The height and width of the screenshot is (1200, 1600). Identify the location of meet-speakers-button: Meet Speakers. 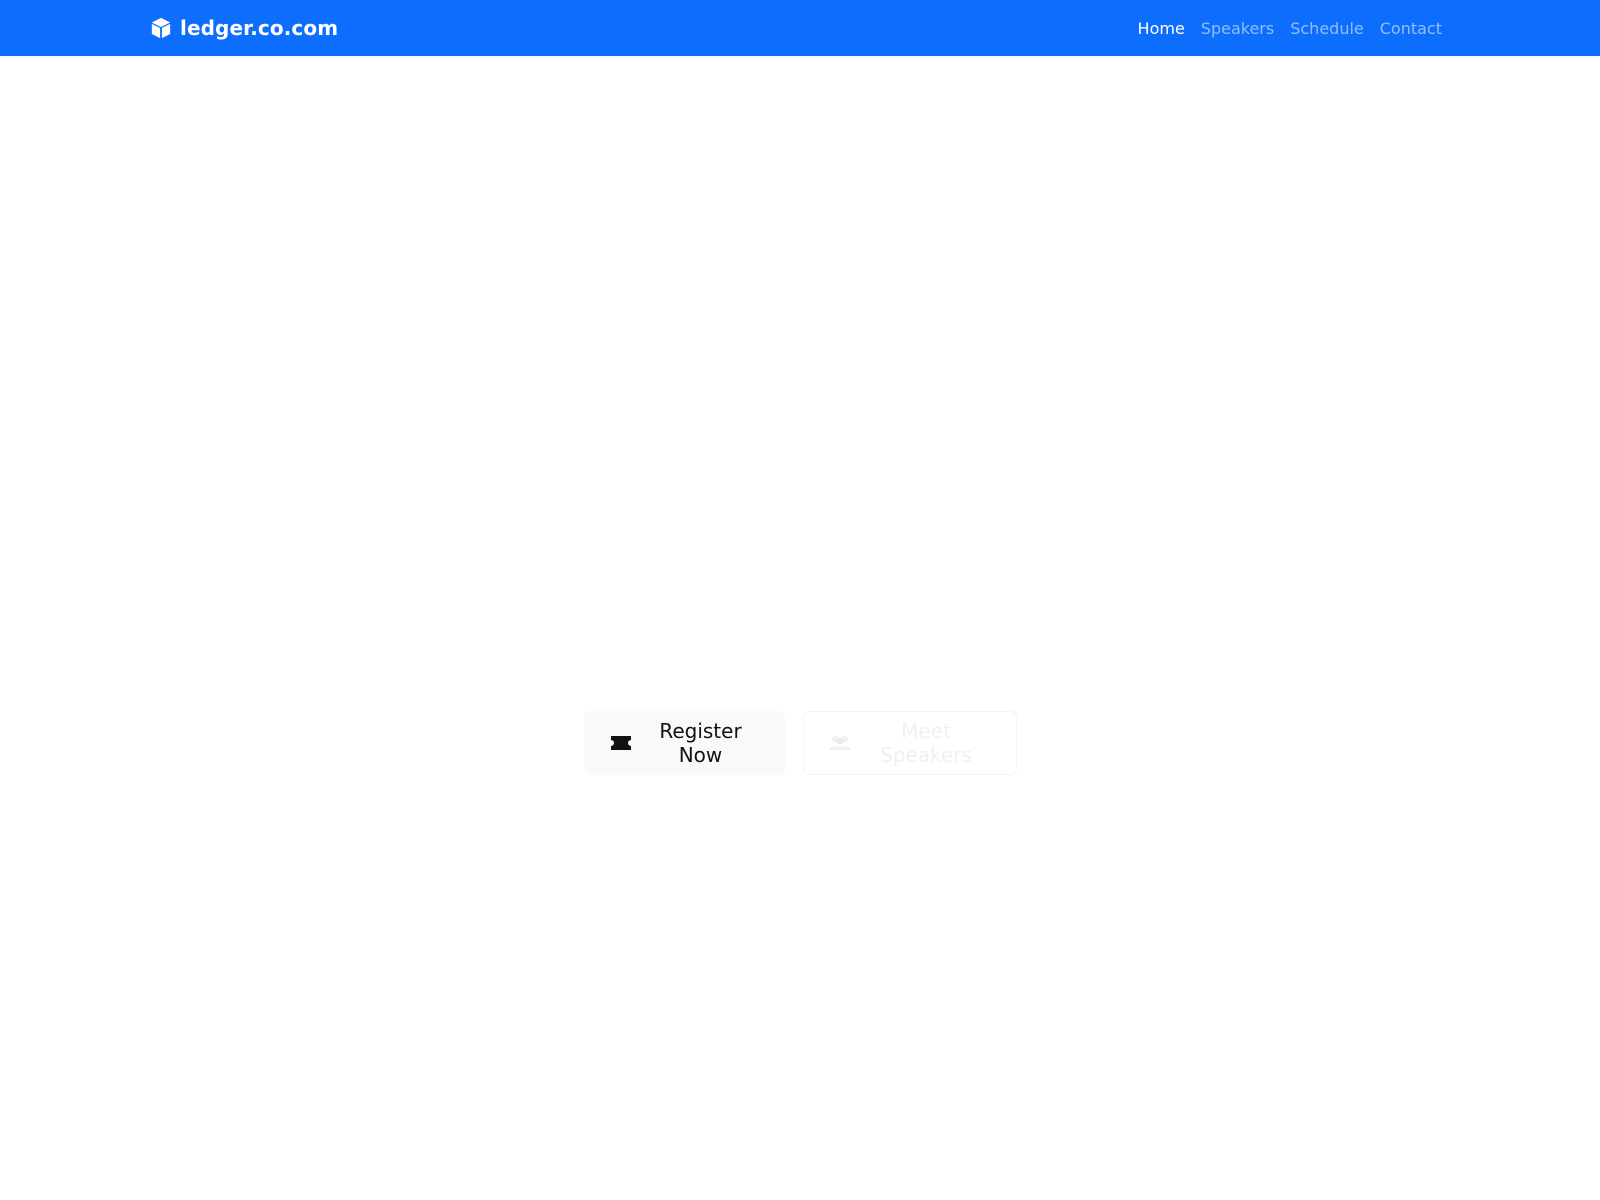
(910, 743).